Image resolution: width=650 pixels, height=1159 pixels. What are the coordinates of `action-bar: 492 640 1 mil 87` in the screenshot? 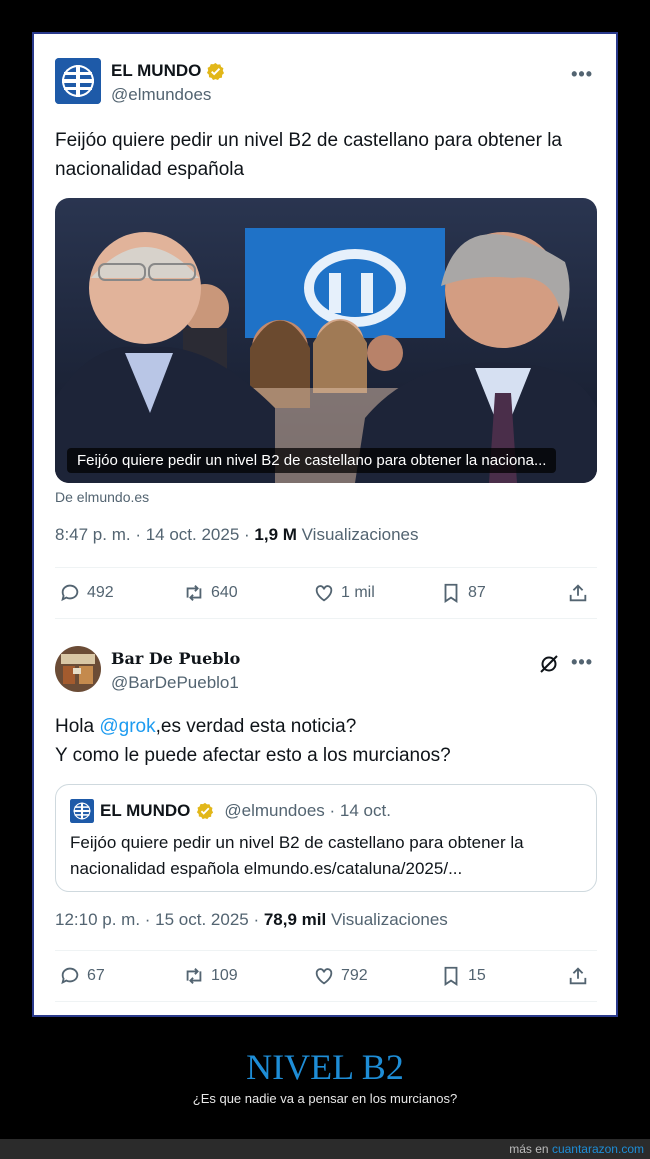 It's located at (326, 593).